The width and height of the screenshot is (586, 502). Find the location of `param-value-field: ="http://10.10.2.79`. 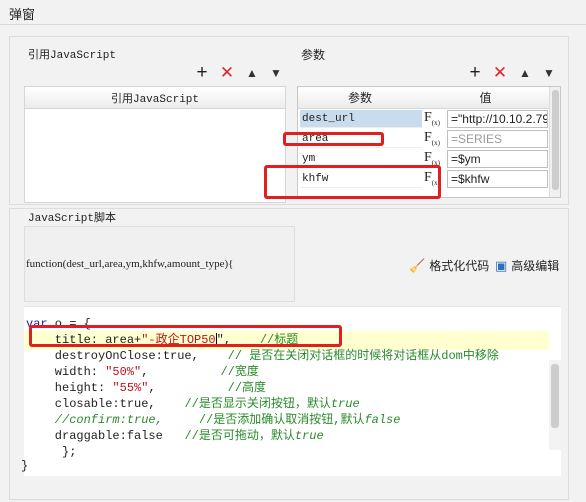

param-value-field: ="http://10.10.2.79 is located at coordinates (497, 119).